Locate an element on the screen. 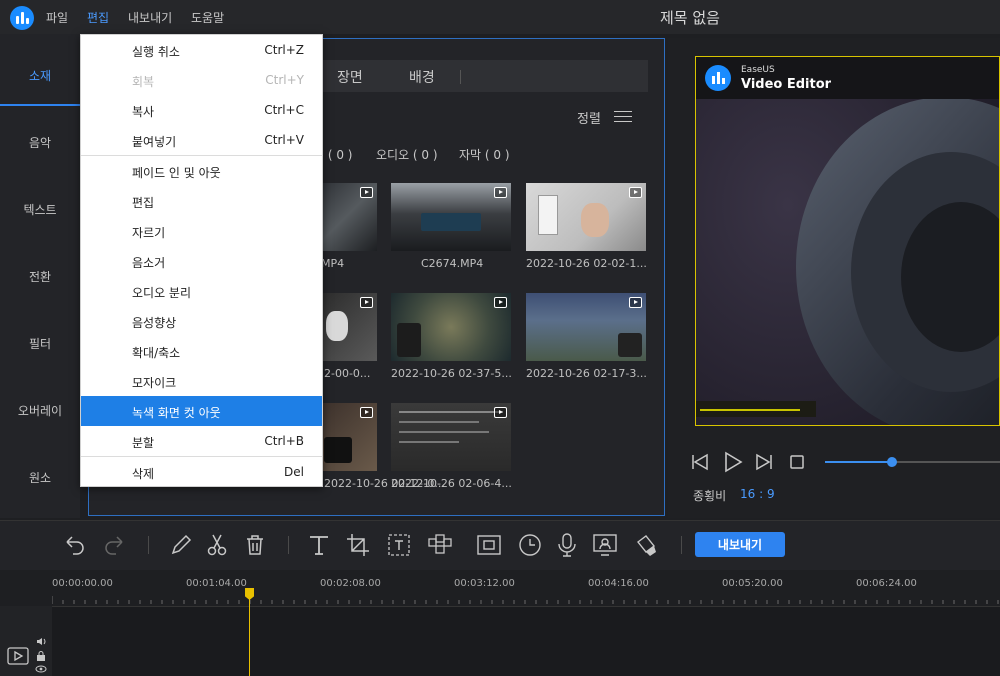  volume-slider-handle is located at coordinates (891, 462).